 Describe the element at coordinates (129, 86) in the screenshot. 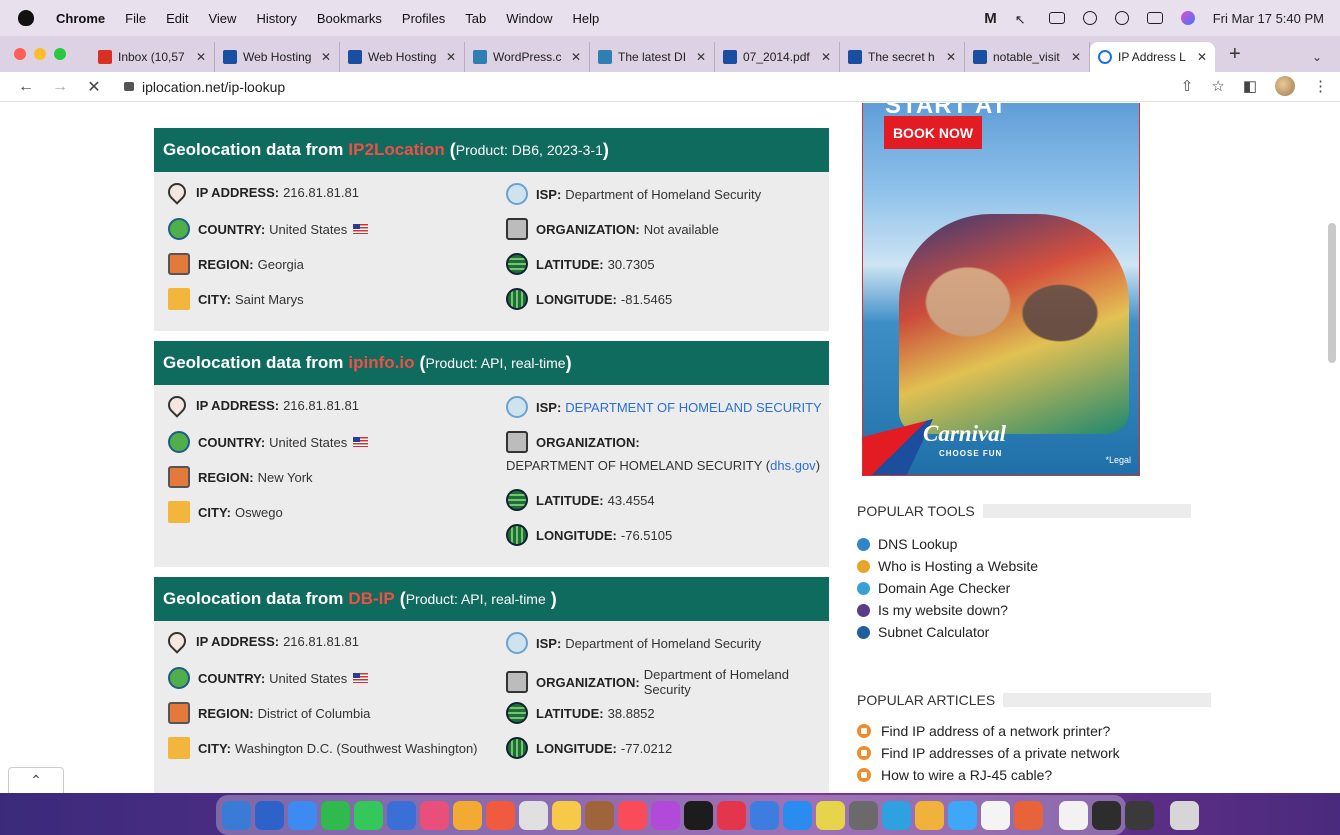

I see `lock-icon` at that location.